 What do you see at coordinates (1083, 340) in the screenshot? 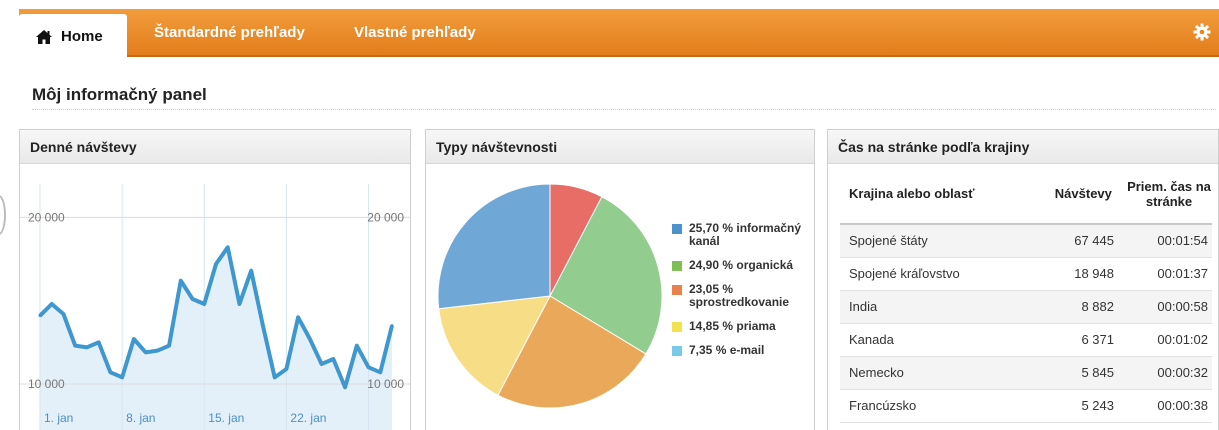
I see `visits-cell: 6 371` at bounding box center [1083, 340].